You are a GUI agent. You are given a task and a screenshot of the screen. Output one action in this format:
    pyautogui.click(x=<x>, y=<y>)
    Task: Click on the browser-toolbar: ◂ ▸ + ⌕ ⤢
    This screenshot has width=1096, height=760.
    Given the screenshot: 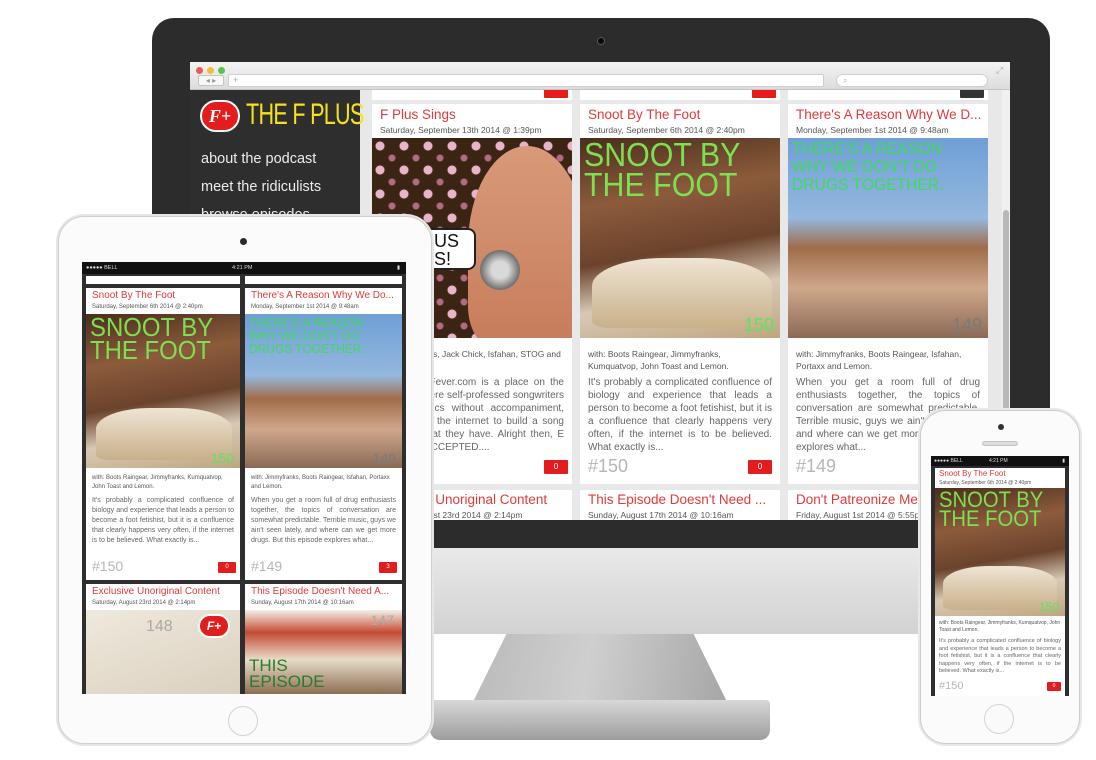 What is the action you would take?
    pyautogui.click(x=600, y=76)
    